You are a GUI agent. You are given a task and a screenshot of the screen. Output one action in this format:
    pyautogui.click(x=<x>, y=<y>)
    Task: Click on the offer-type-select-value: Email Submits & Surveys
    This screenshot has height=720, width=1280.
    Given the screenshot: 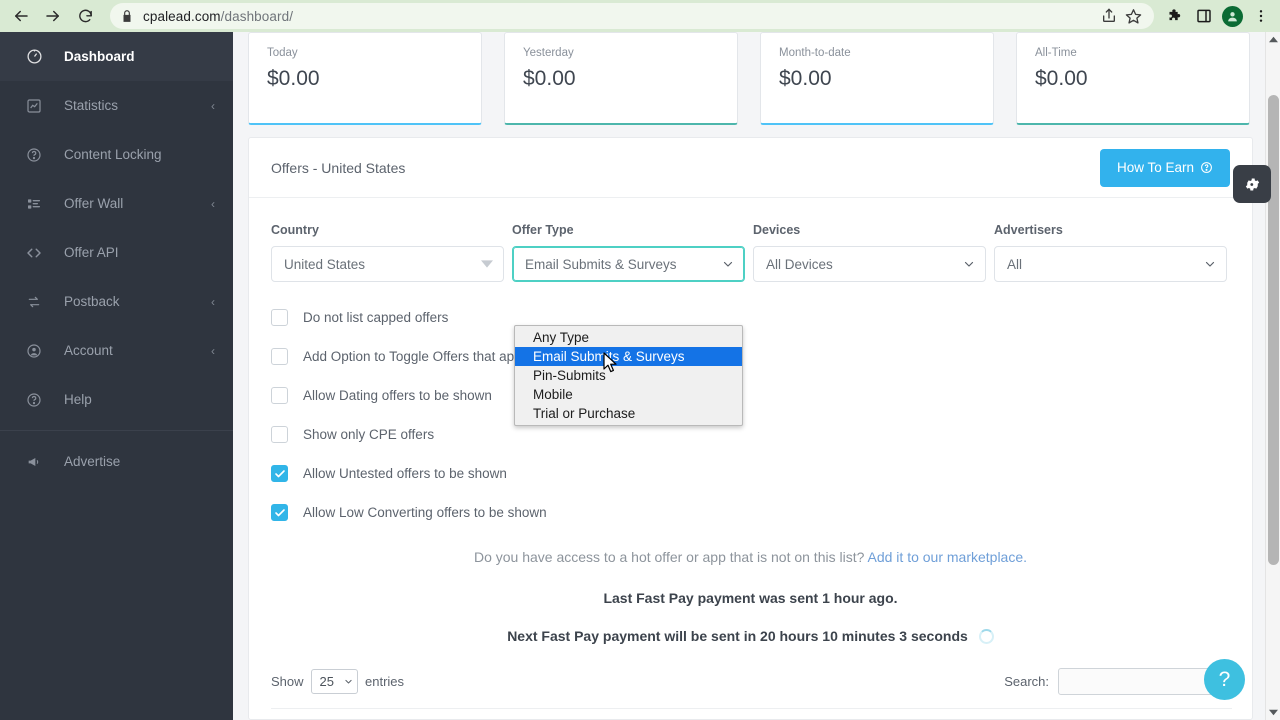 What is the action you would take?
    pyautogui.click(x=601, y=264)
    